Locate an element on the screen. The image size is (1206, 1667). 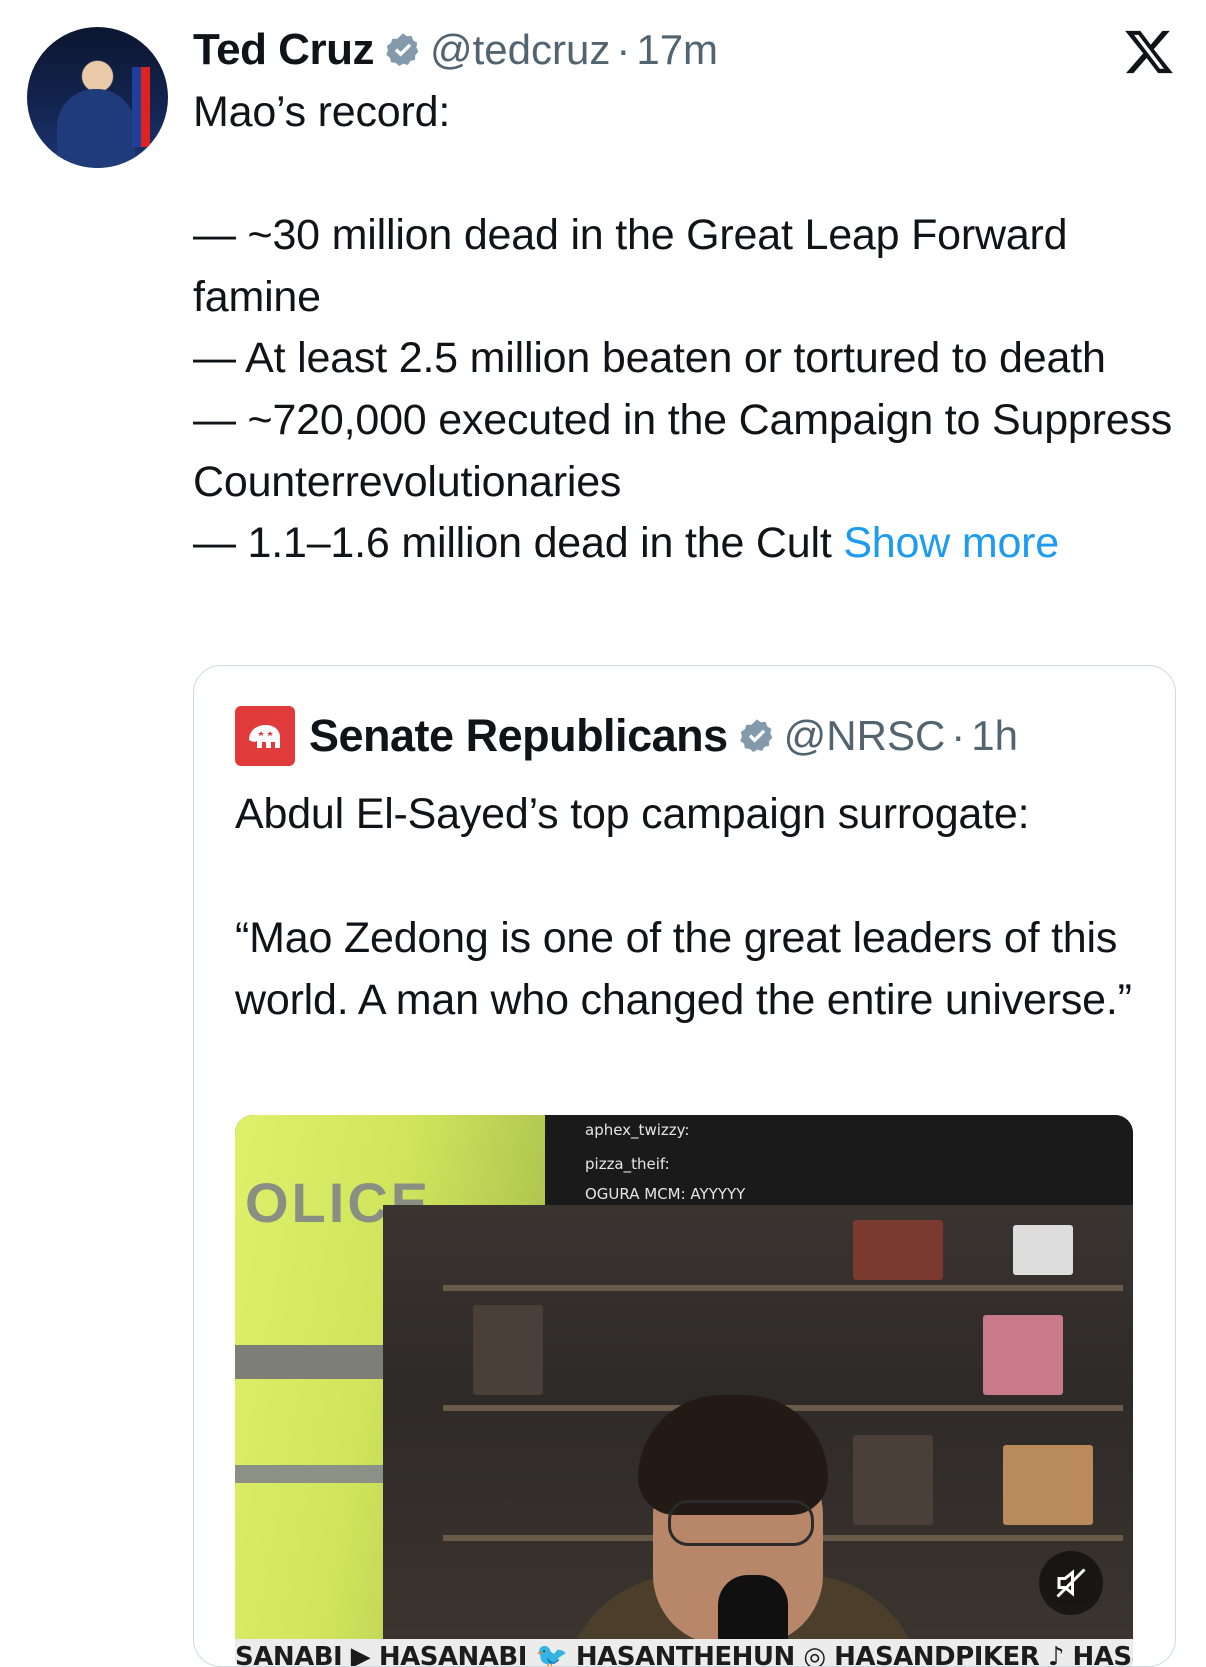
tweet-header: Ted Cruz @tedcruz · 17m is located at coordinates (455, 50).